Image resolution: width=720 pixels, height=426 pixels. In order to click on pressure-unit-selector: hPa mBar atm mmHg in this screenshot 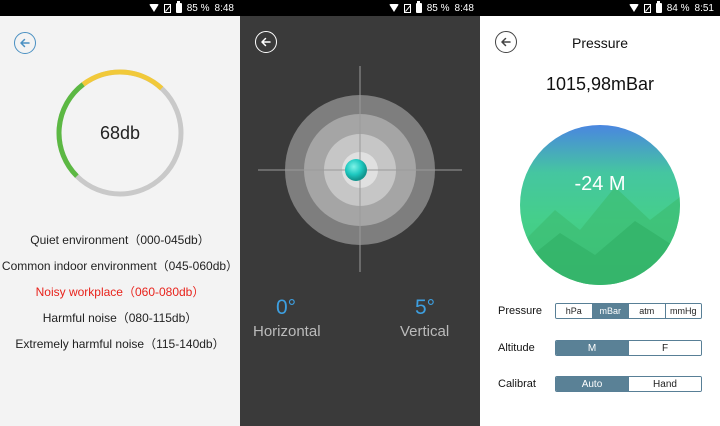, I will do `click(628, 311)`.